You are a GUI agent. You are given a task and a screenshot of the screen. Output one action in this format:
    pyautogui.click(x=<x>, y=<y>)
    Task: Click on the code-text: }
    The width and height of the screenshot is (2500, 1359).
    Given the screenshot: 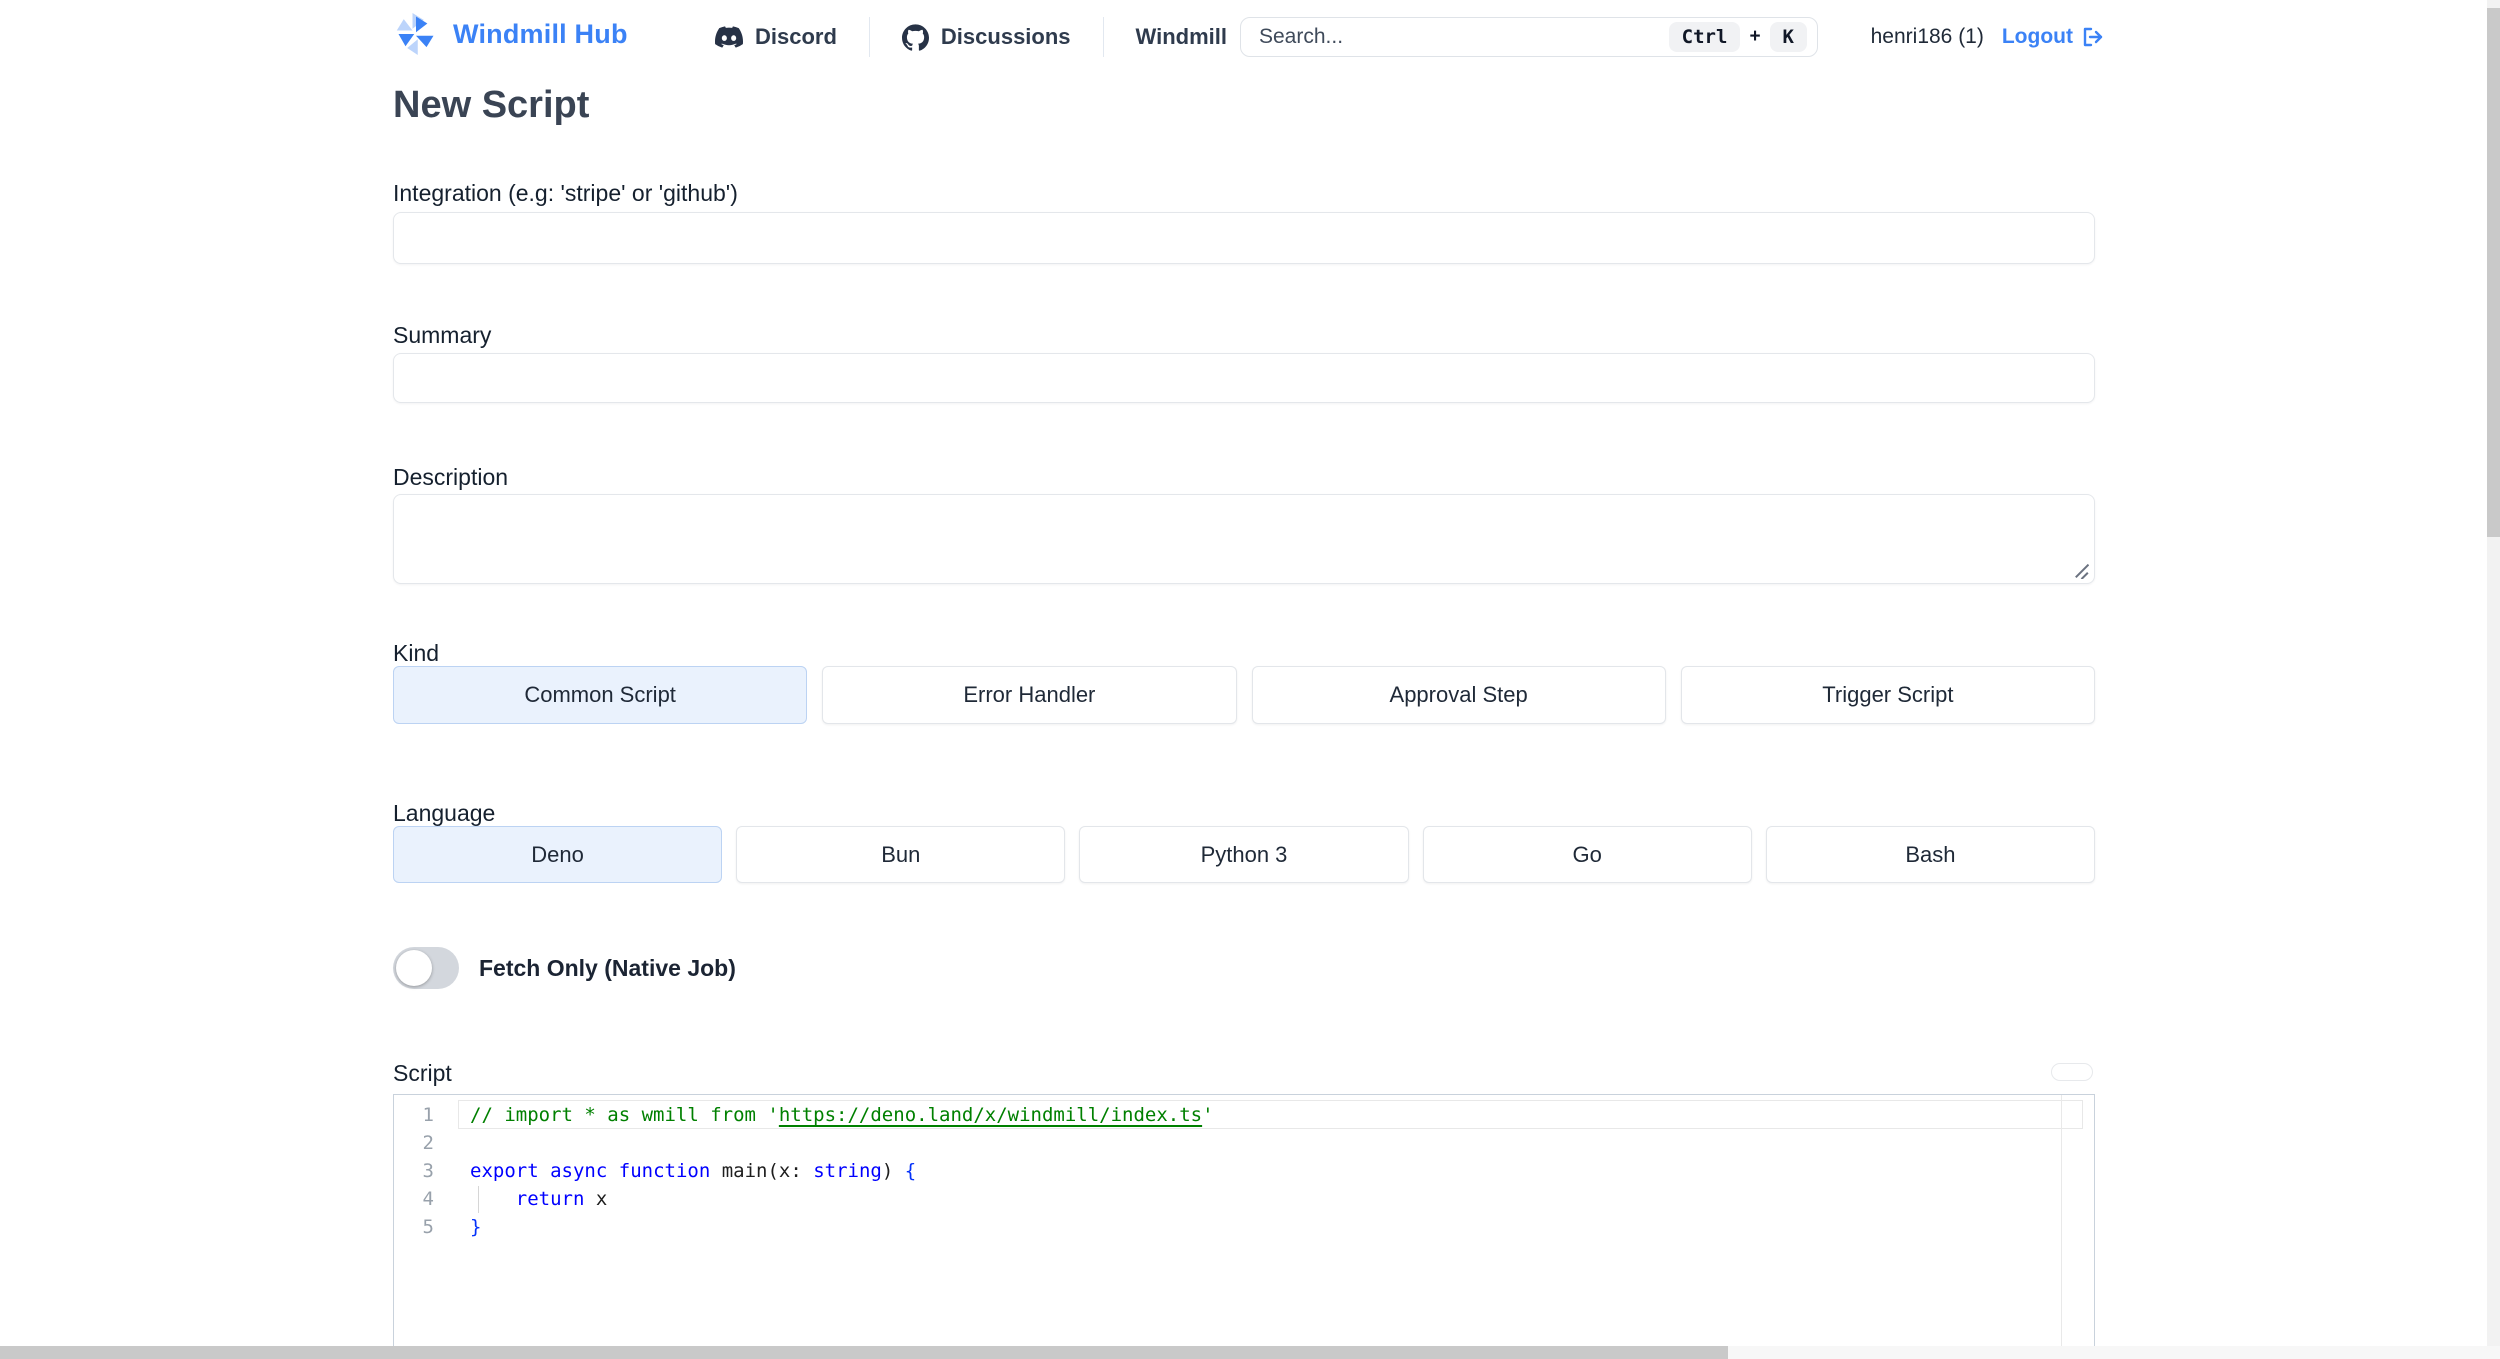 What is the action you would take?
    pyautogui.click(x=476, y=1227)
    